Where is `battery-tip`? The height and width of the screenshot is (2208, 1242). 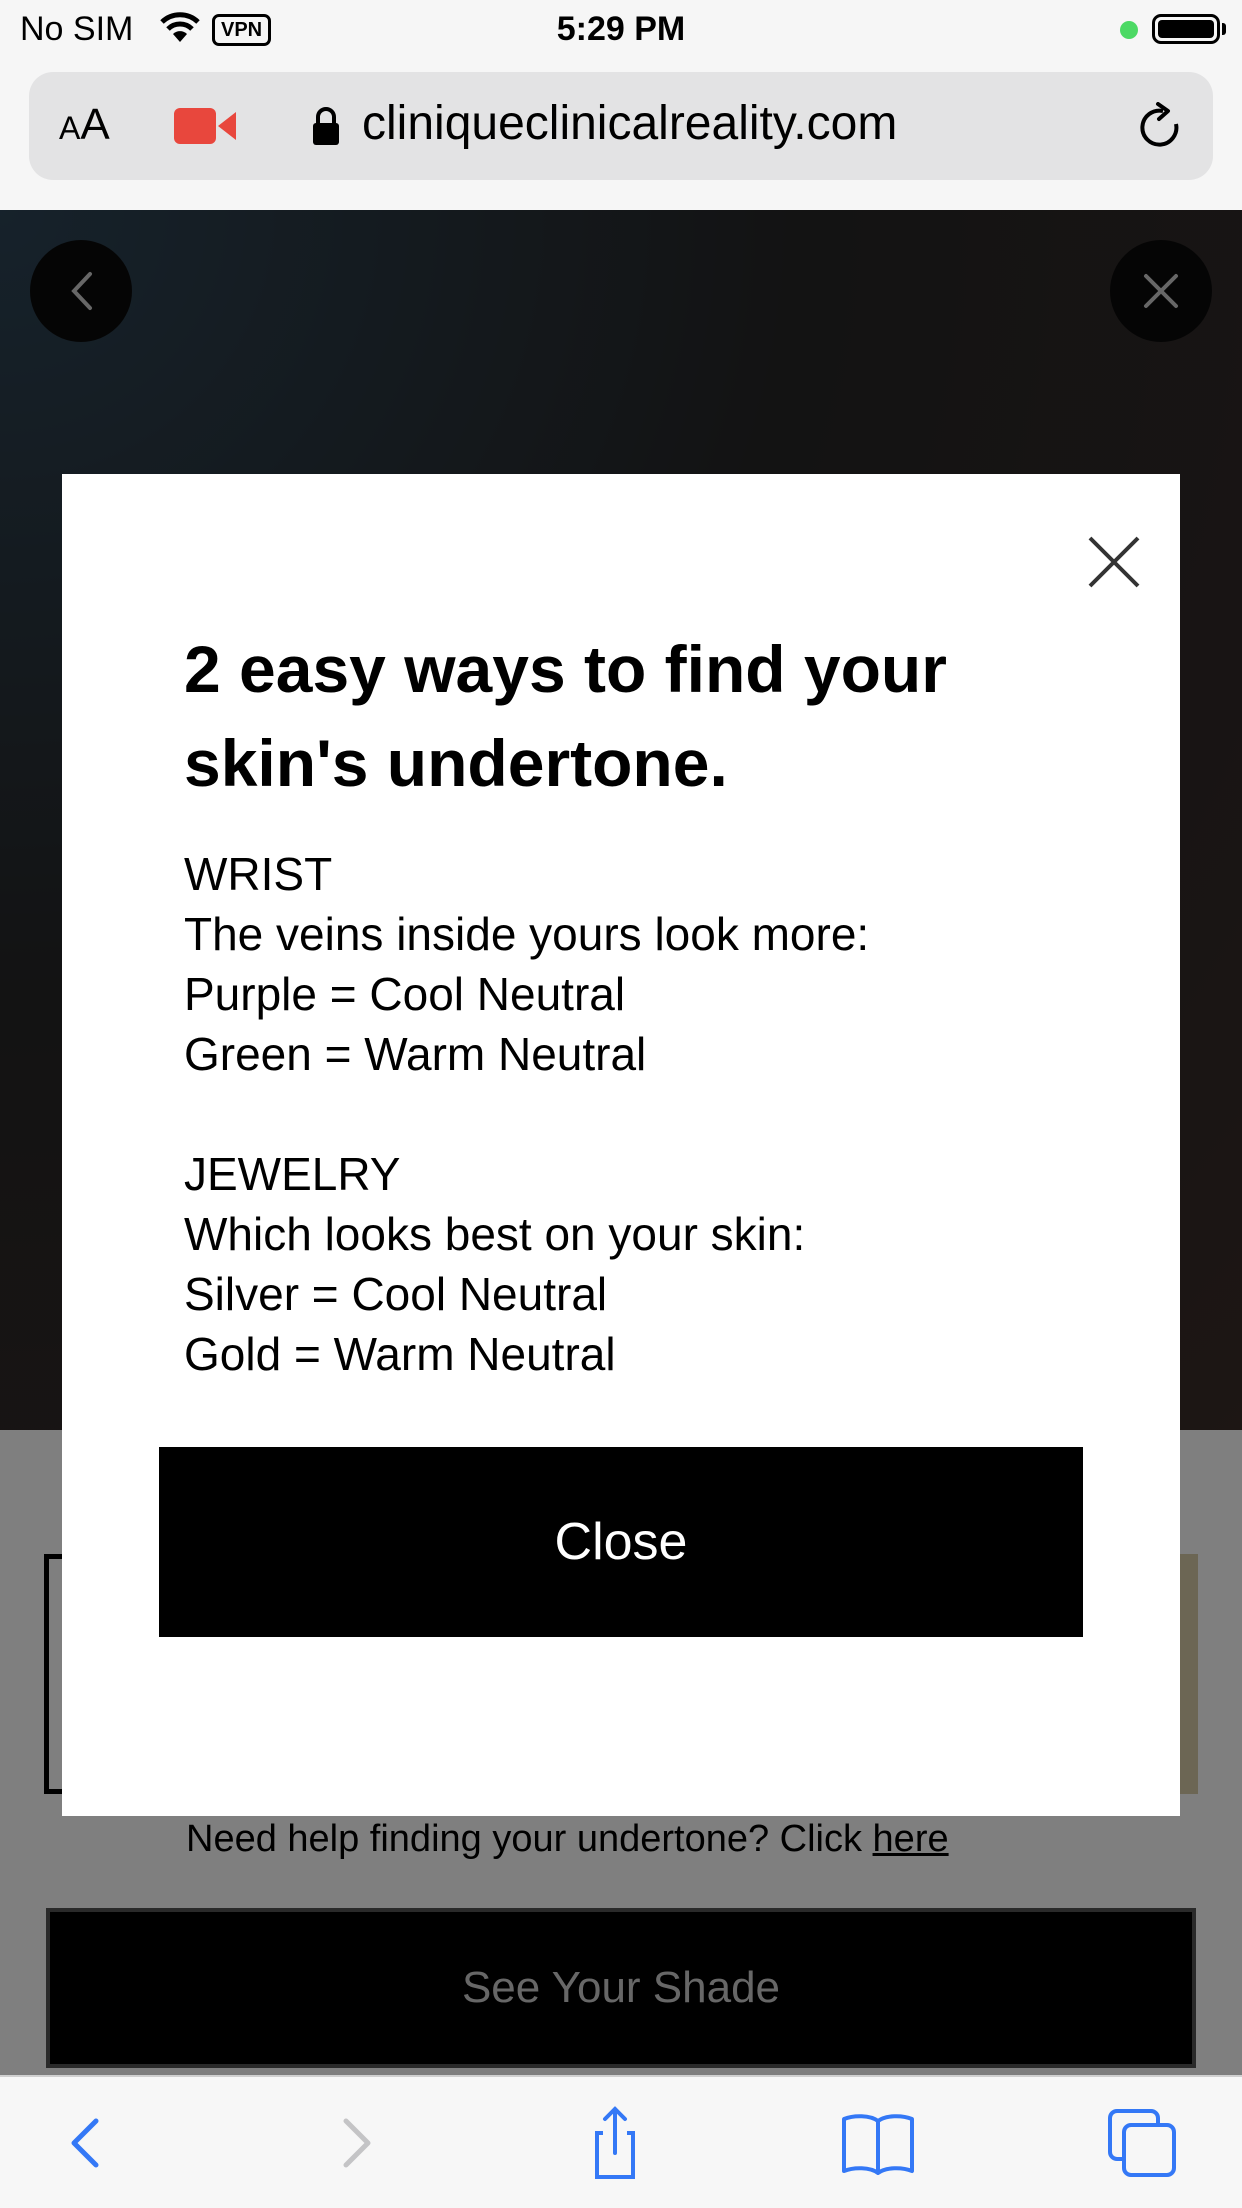
battery-tip is located at coordinates (1224, 29).